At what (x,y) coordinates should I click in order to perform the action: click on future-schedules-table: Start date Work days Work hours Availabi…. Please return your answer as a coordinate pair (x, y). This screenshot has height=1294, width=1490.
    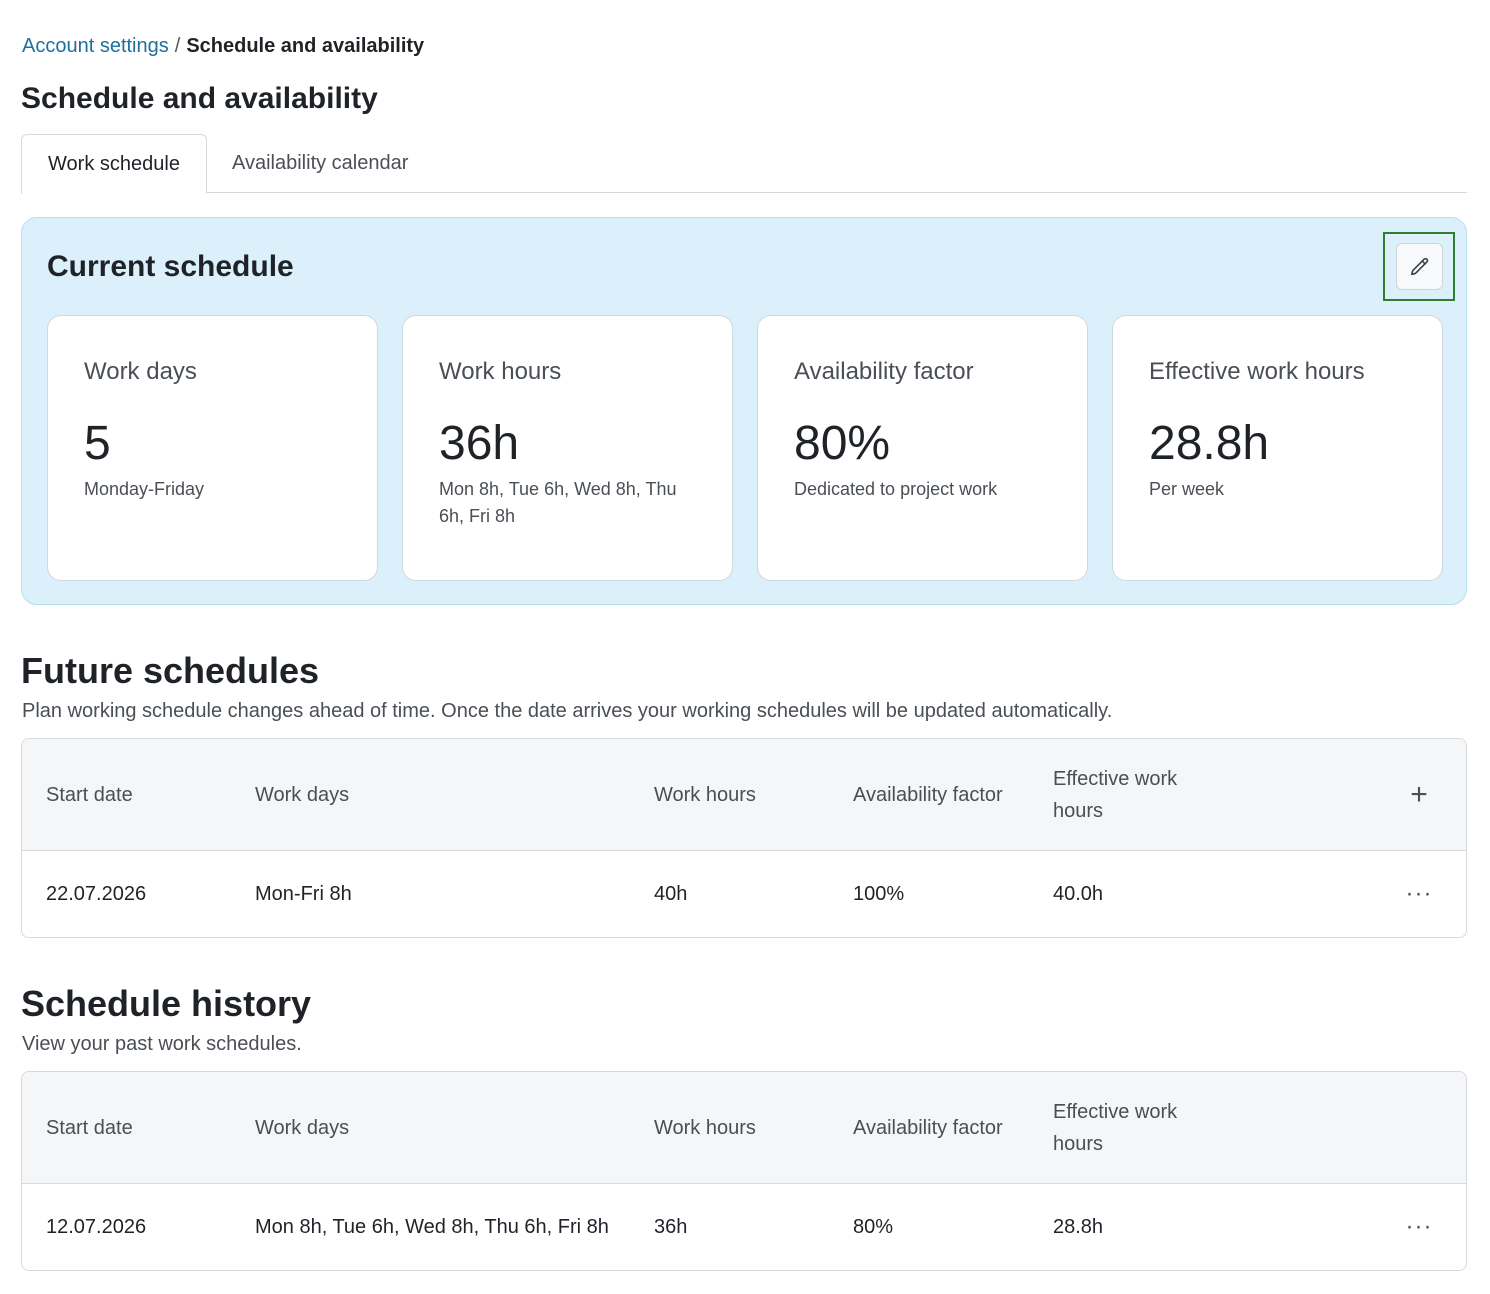
    Looking at the image, I should click on (744, 838).